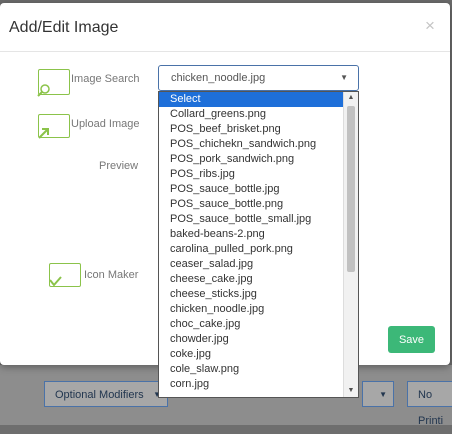  Describe the element at coordinates (258, 144) in the screenshot. I see `dropdown-option: POS_chichekn_sandwich.png` at that location.